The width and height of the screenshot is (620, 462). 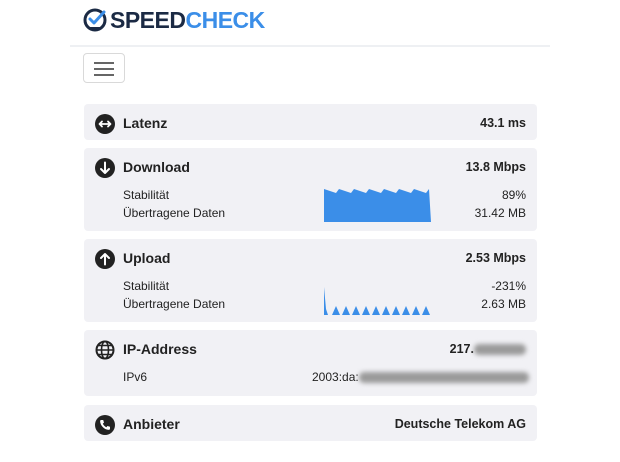 I want to click on speedcheck-logo: SPEEDCHECK, so click(x=174, y=20).